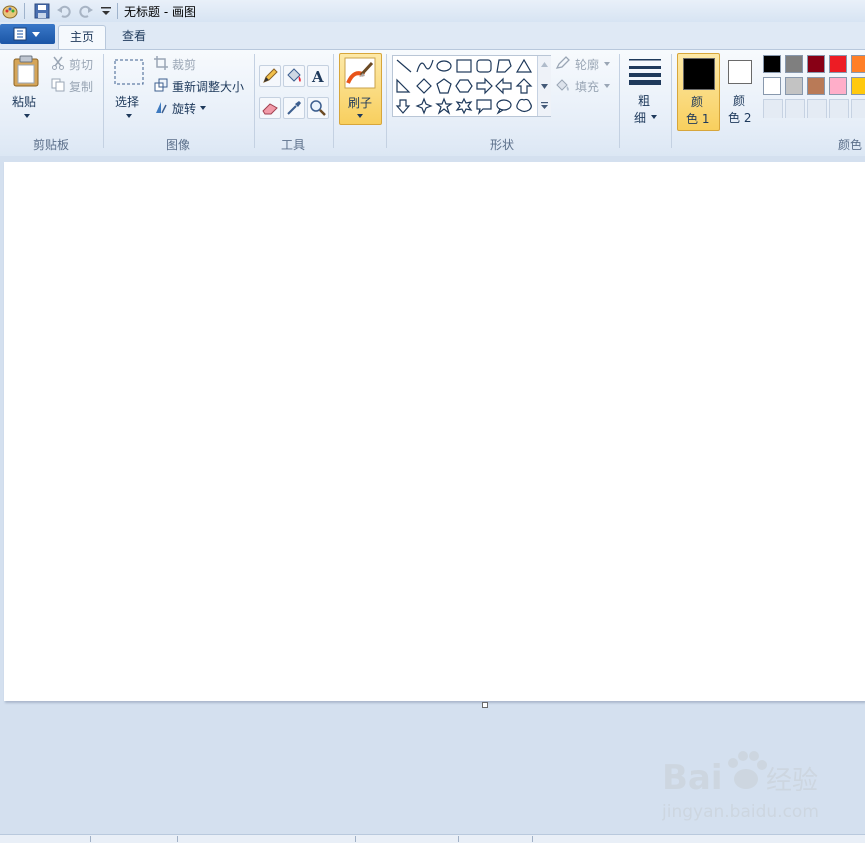 This screenshot has height=843, width=865. What do you see at coordinates (160, 12) in the screenshot?
I see `window-title: 无标题 - 画图` at bounding box center [160, 12].